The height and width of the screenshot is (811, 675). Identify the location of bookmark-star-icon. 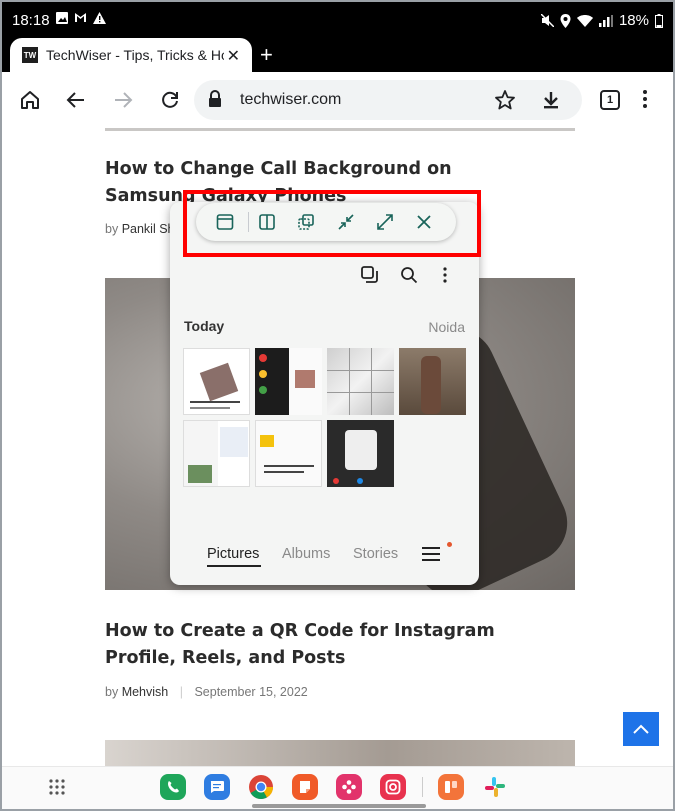
(505, 100).